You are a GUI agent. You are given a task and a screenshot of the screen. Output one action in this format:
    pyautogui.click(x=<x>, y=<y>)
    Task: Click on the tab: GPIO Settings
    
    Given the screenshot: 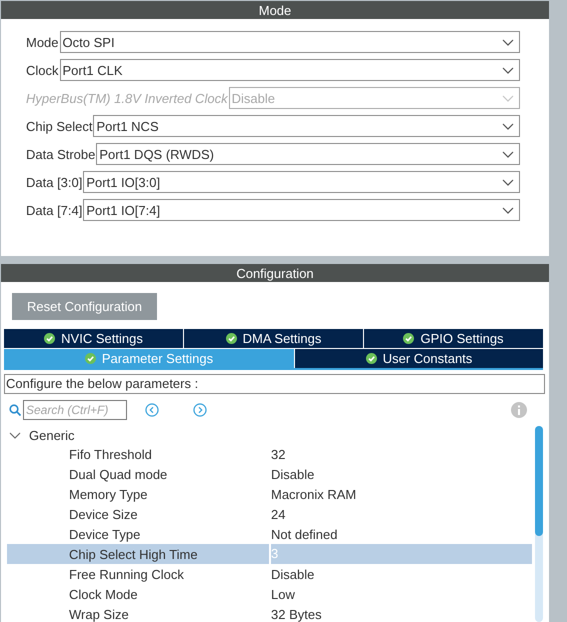 What is the action you would take?
    pyautogui.click(x=453, y=338)
    